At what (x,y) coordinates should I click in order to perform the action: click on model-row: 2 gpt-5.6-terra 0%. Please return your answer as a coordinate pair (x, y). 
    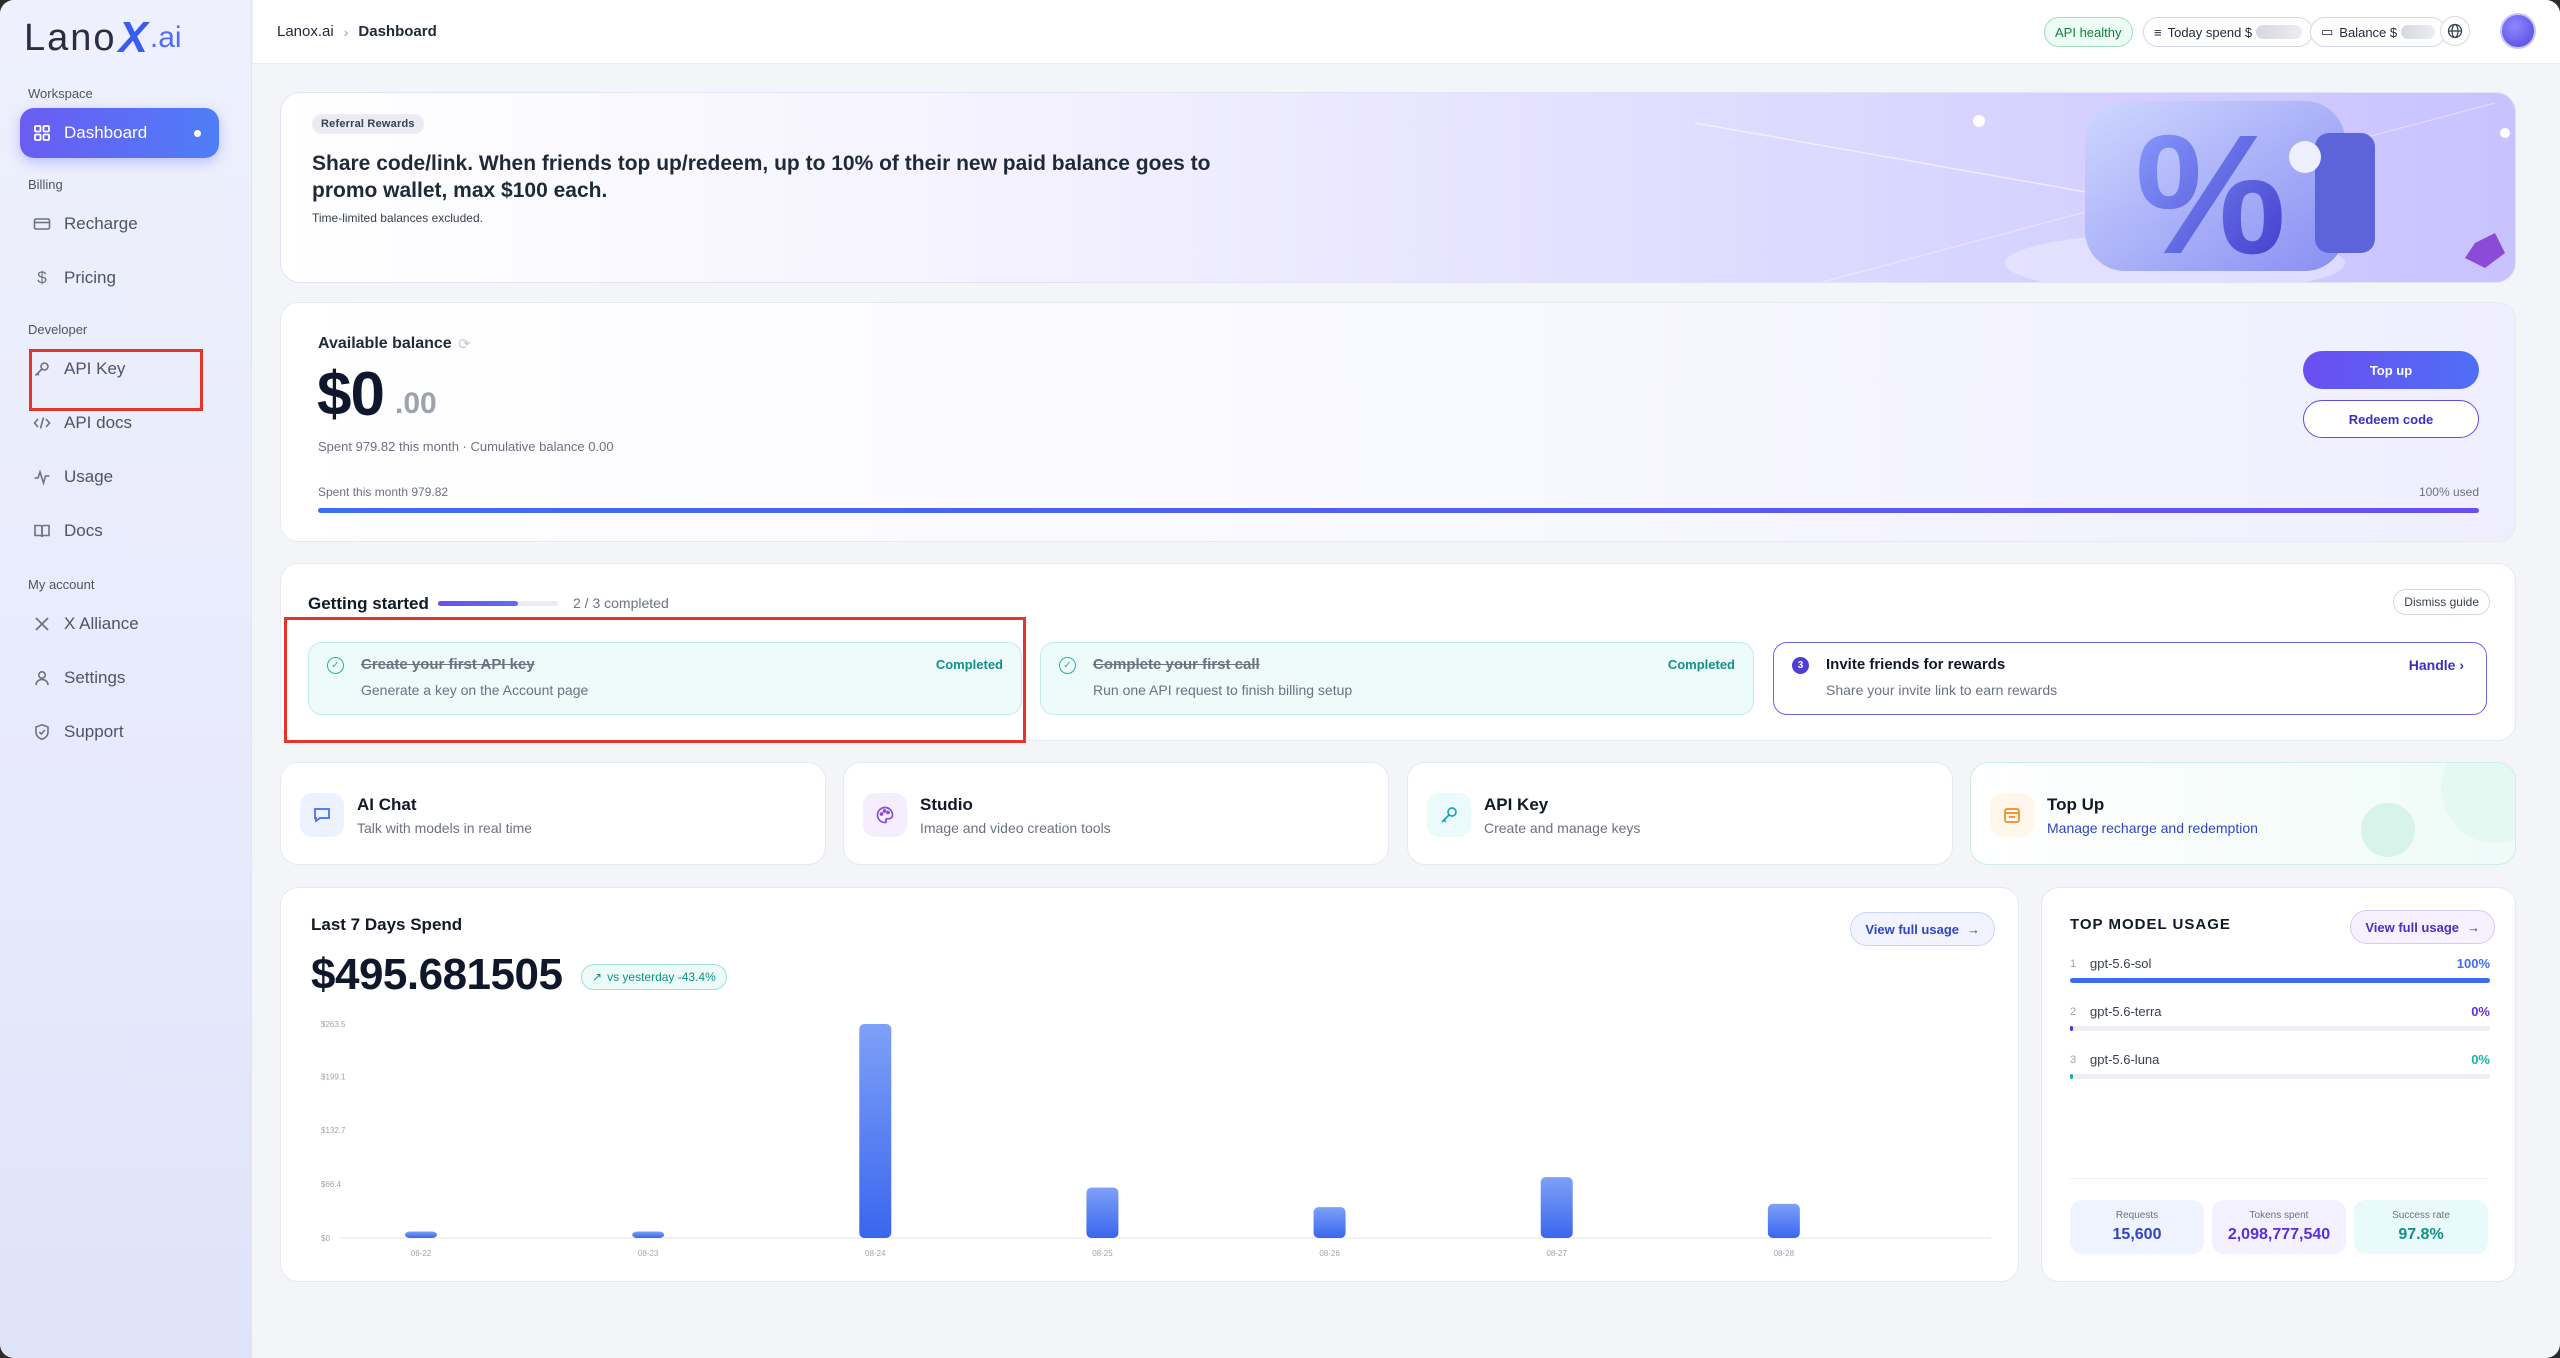
    Looking at the image, I should click on (2280, 1022).